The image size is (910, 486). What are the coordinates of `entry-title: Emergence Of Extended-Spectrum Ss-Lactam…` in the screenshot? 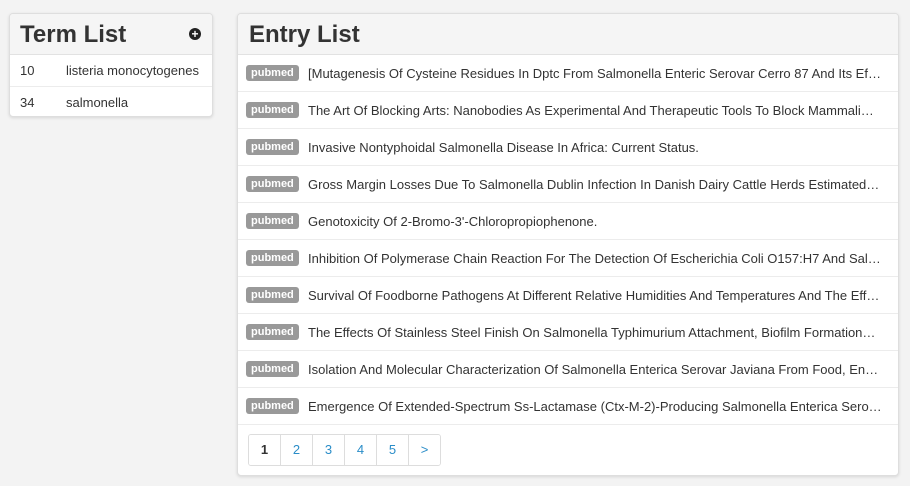 It's located at (598, 407).